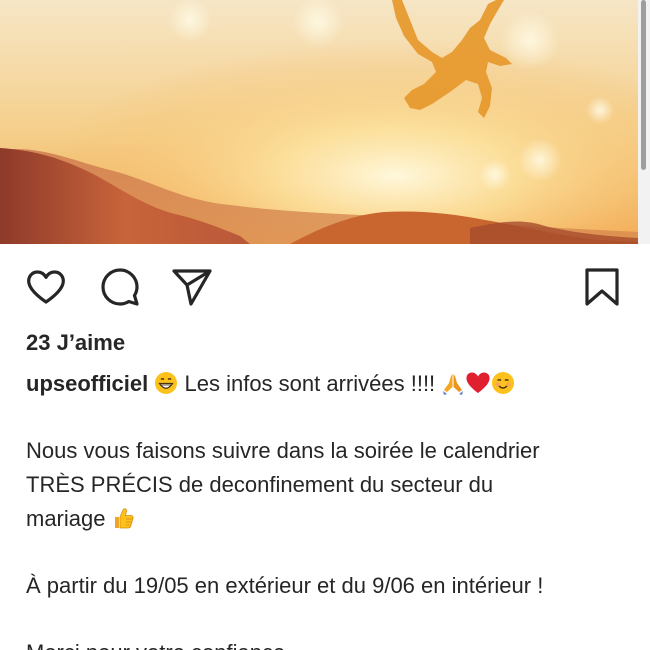 This screenshot has width=650, height=650. Describe the element at coordinates (66, 518) in the screenshot. I see `paragraph1-line3: mariage` at that location.